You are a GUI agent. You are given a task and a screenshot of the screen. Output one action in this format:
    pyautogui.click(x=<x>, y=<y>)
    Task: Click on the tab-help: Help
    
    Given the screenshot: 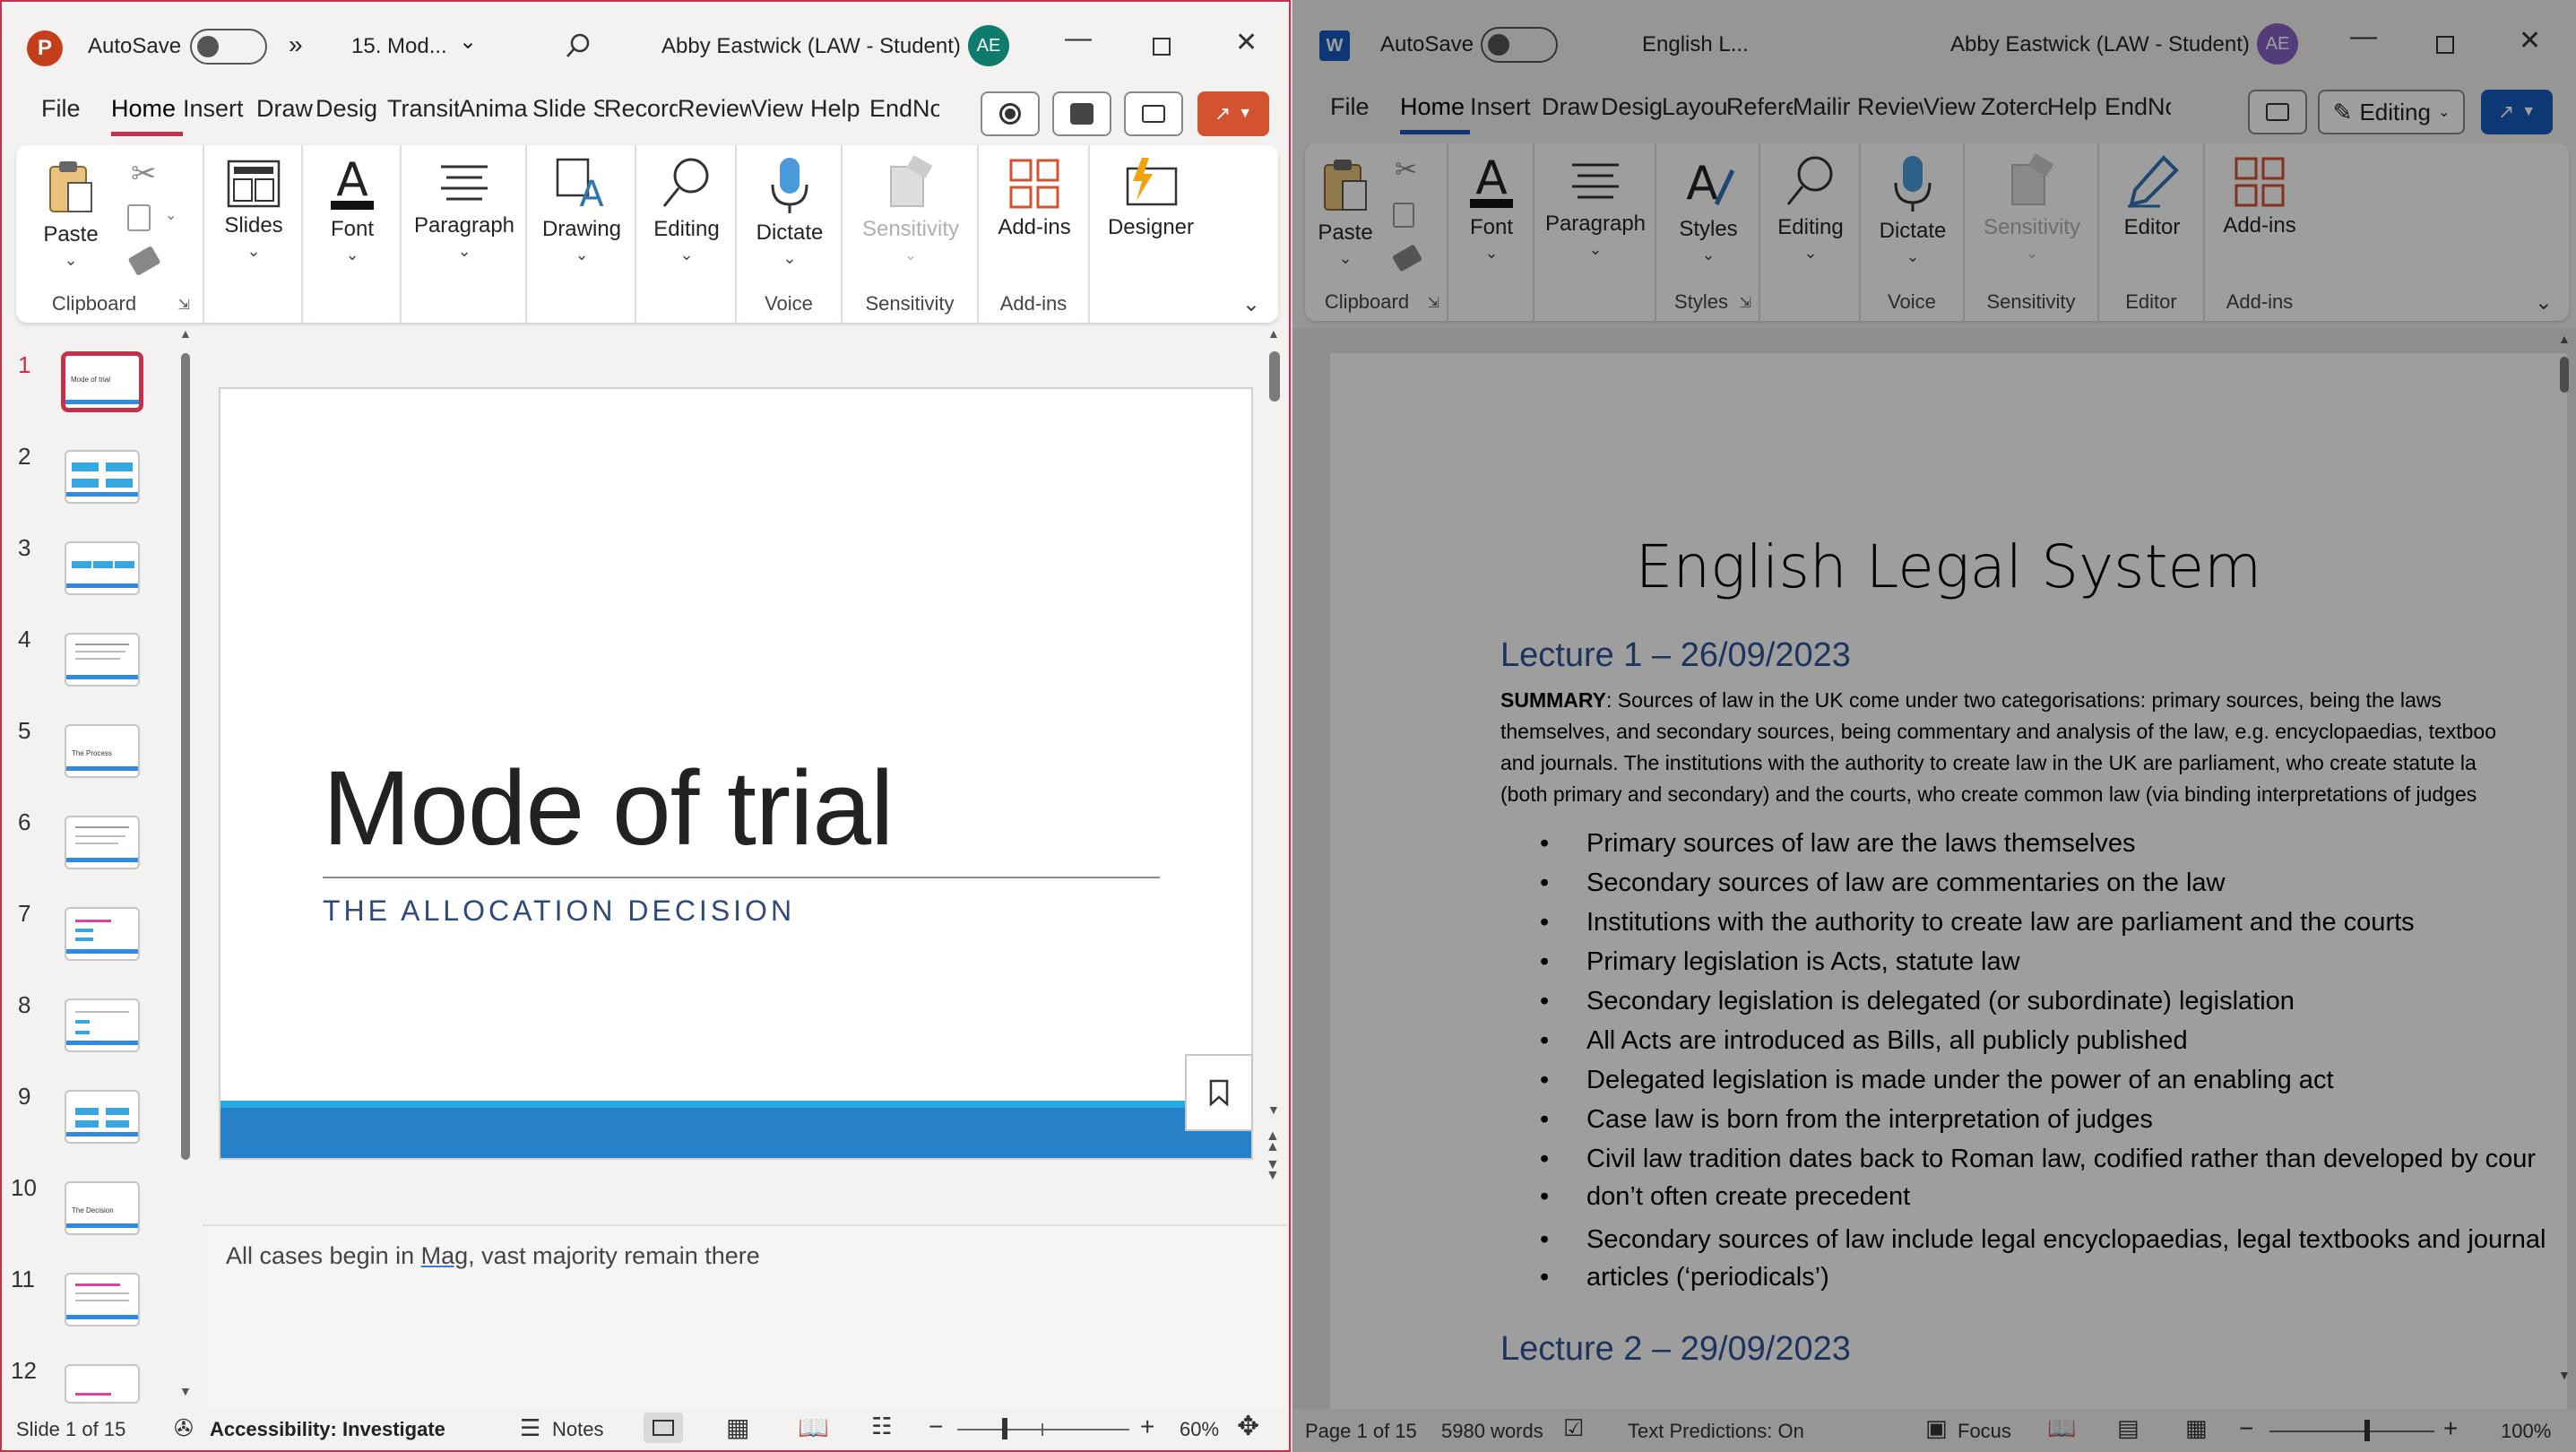 What is the action you would take?
    pyautogui.click(x=839, y=117)
    